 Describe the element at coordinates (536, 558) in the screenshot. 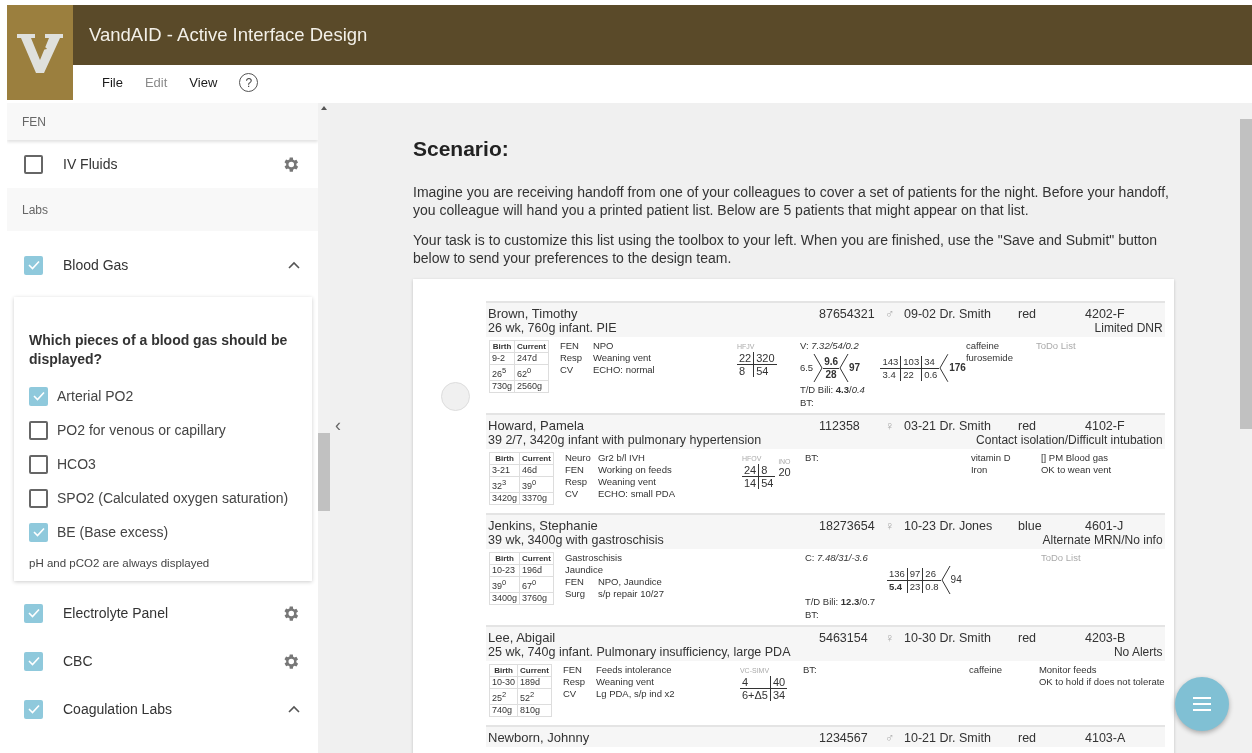

I see `table-header: Current` at that location.